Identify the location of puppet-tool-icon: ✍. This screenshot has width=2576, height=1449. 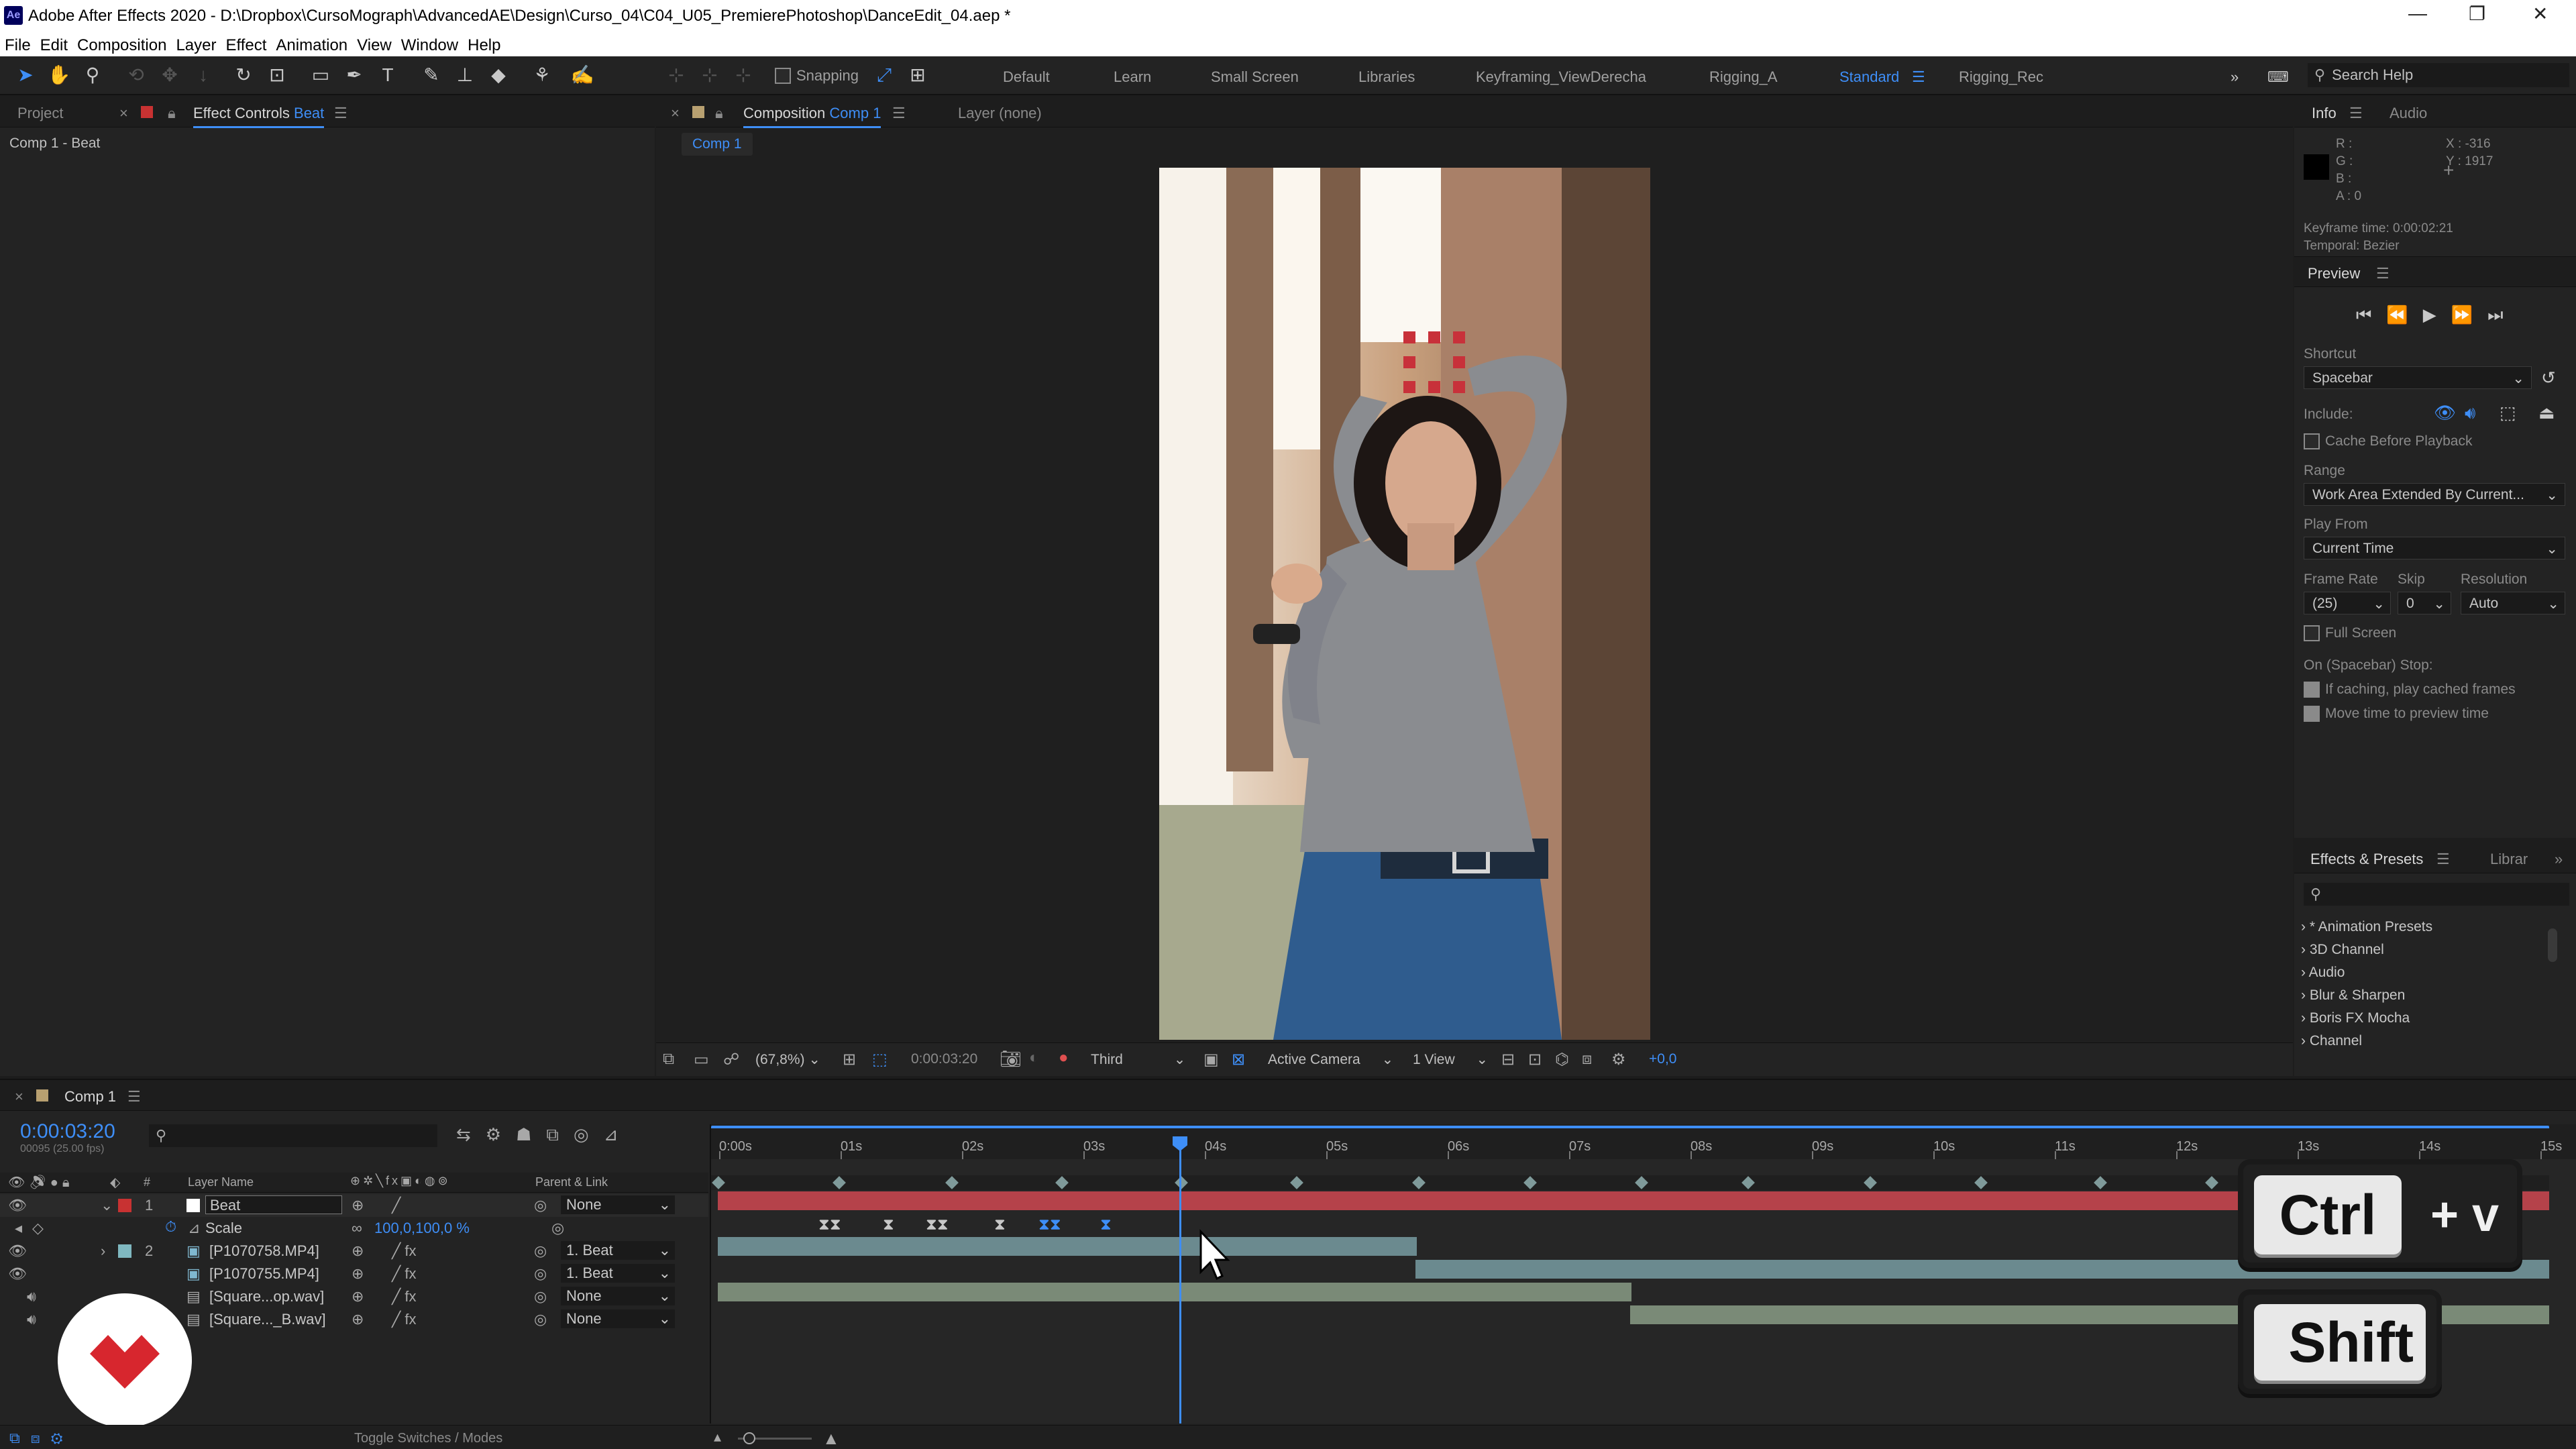
(582, 75).